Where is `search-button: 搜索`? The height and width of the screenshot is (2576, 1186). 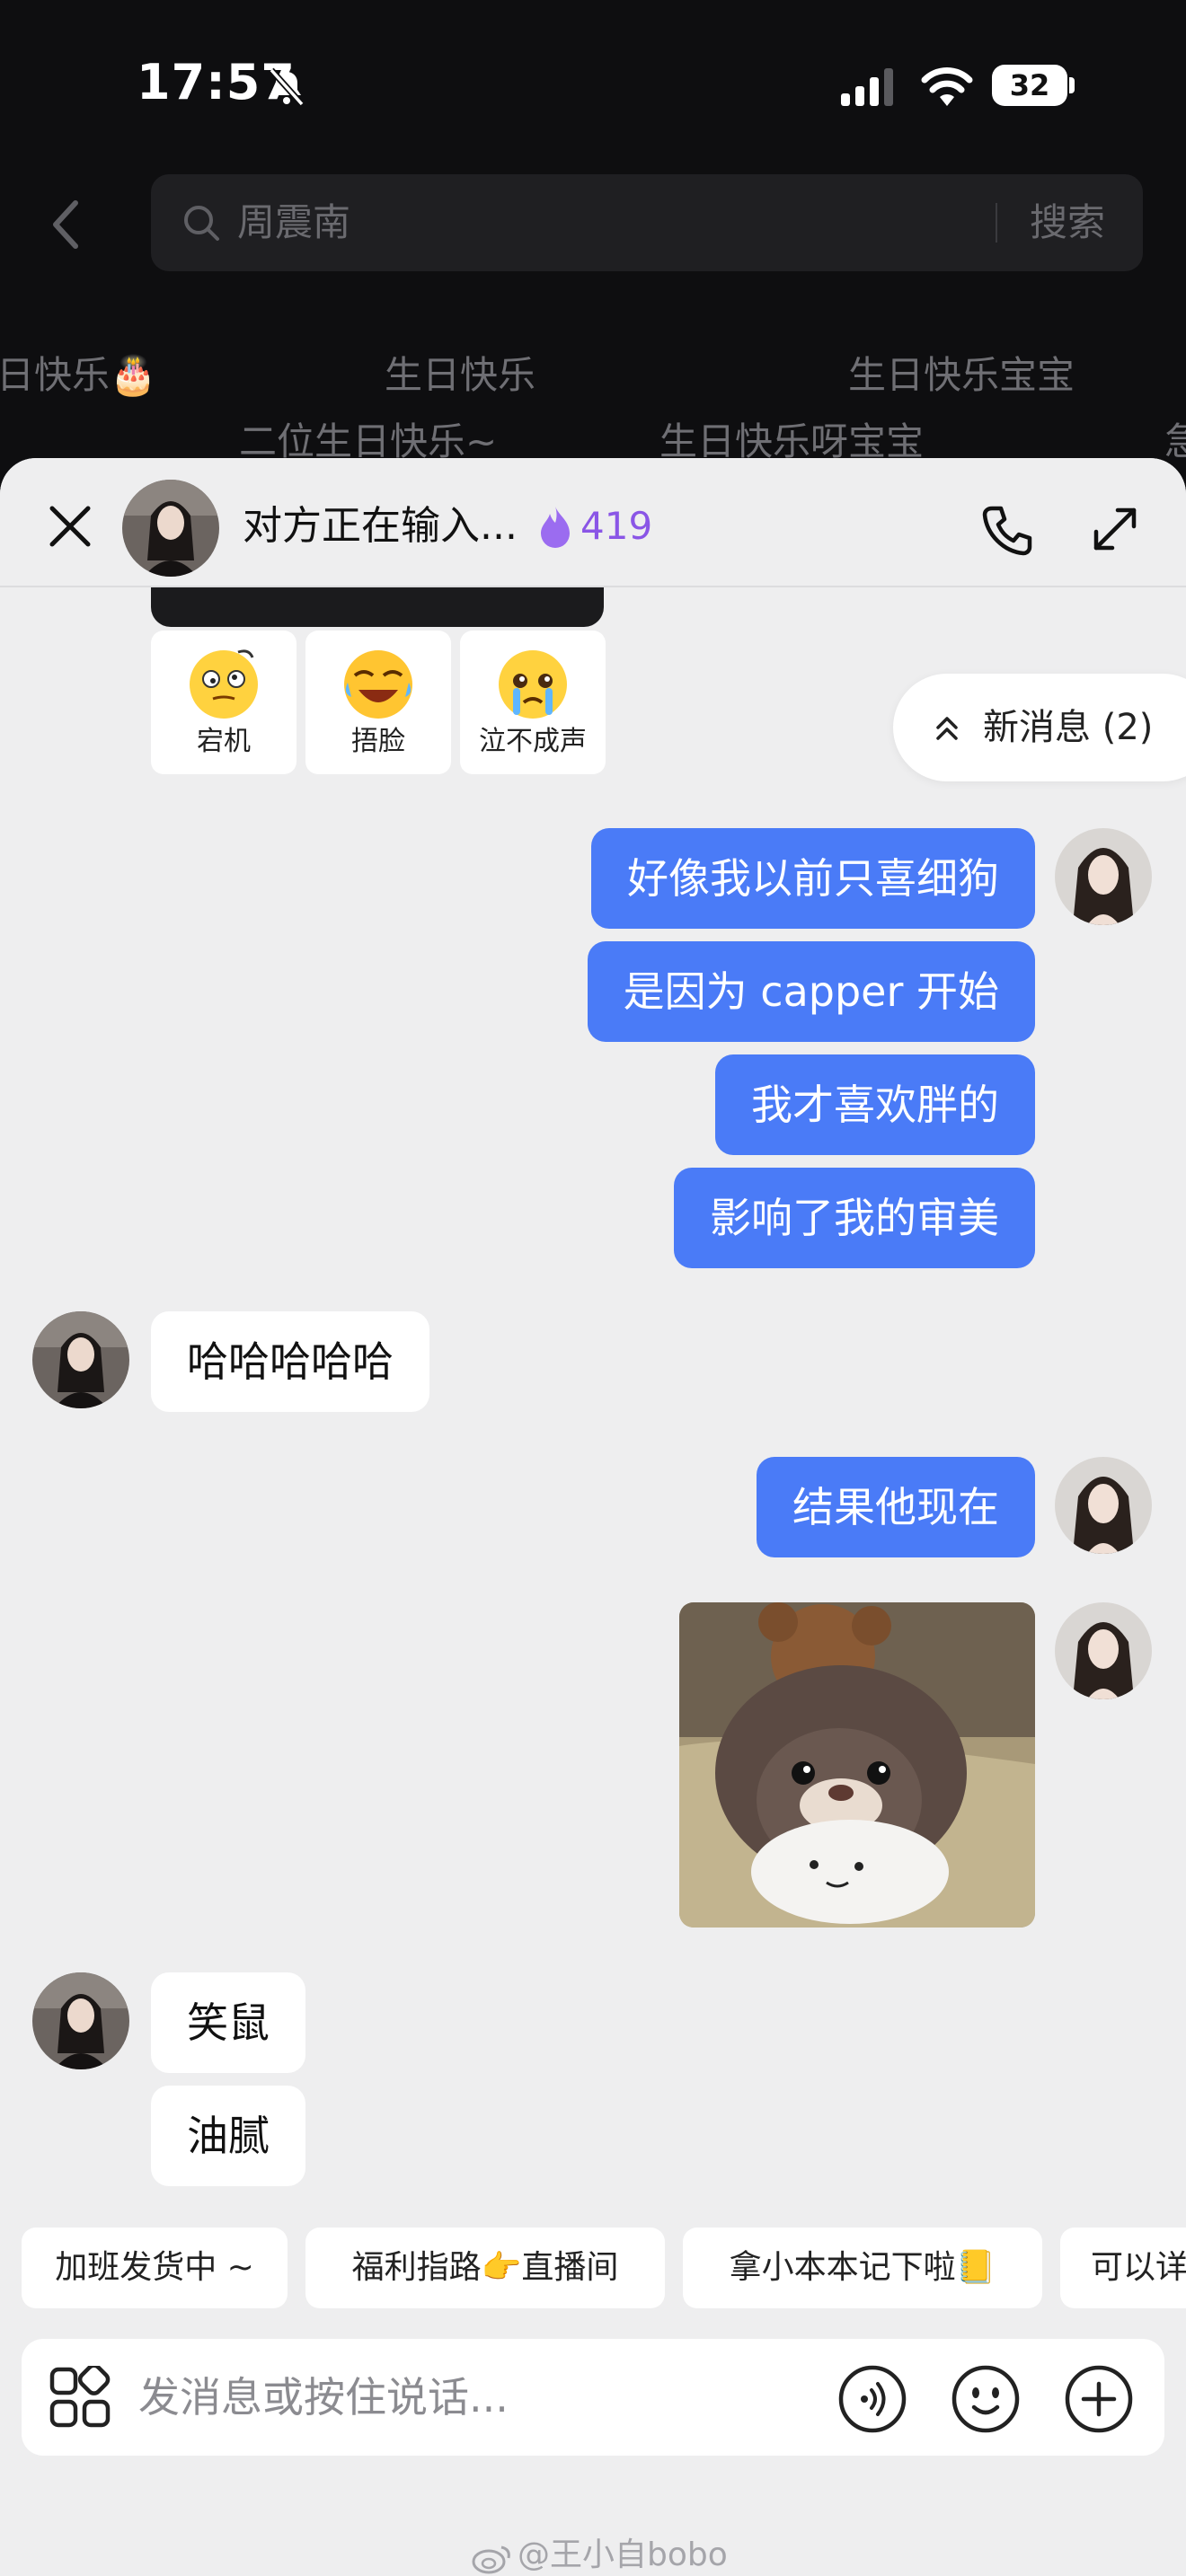 search-button: 搜索 is located at coordinates (1067, 223).